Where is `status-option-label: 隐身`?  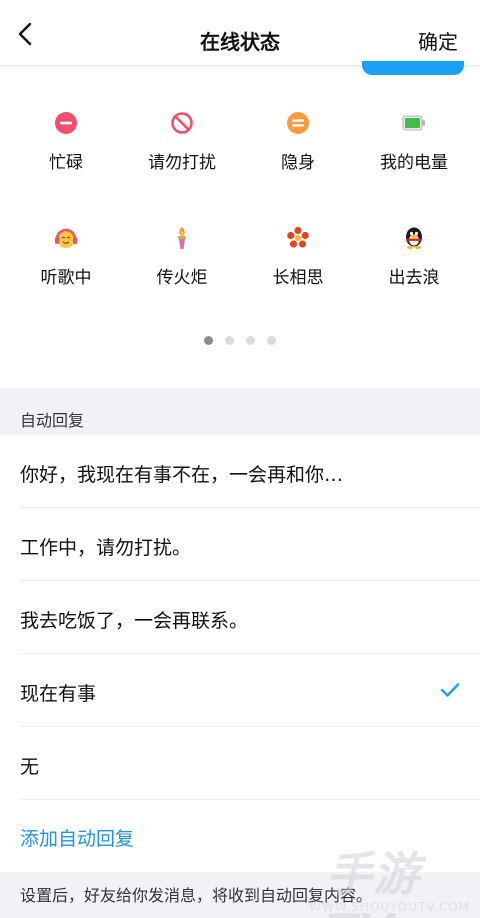
status-option-label: 隐身 is located at coordinates (298, 163).